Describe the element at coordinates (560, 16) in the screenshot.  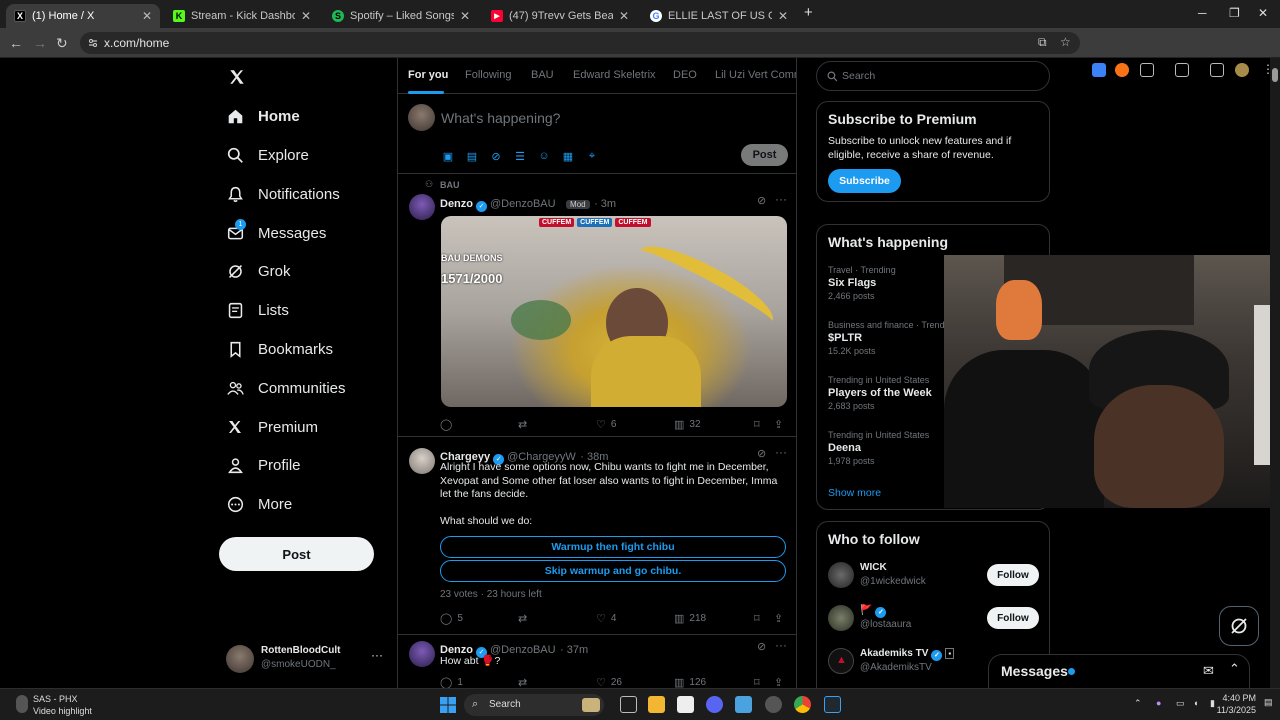
I see `browser-tab-youtube: ▶ (47) 9Trevv Gets Beat Up at In-N ✕` at that location.